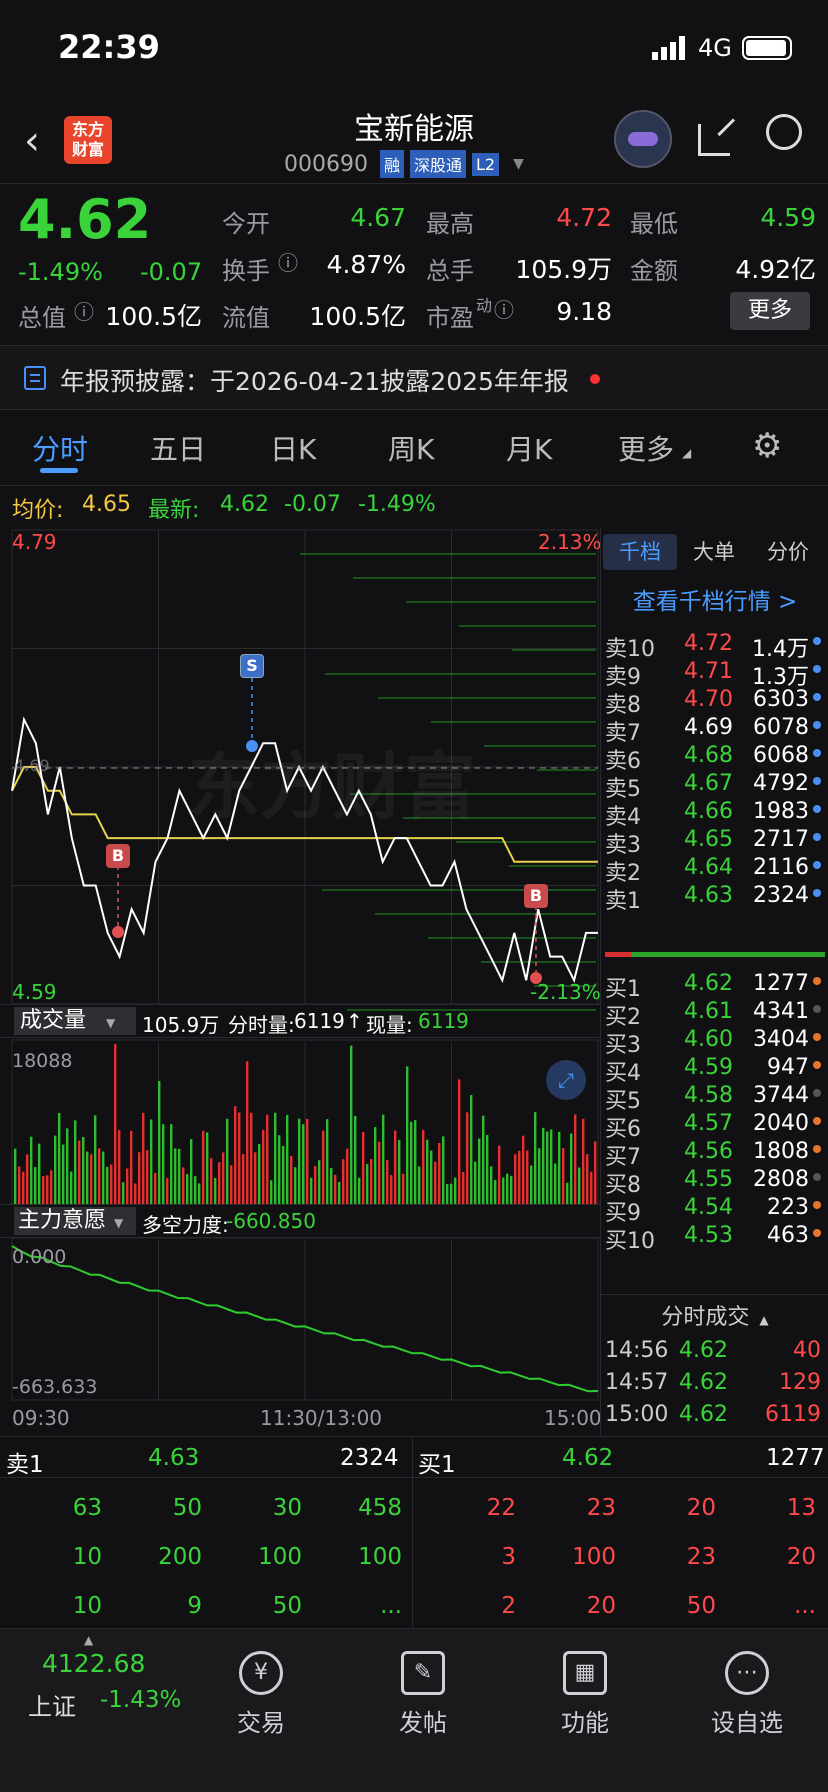  Describe the element at coordinates (714, 552) in the screenshot. I see `tab-dadan: 大单` at that location.